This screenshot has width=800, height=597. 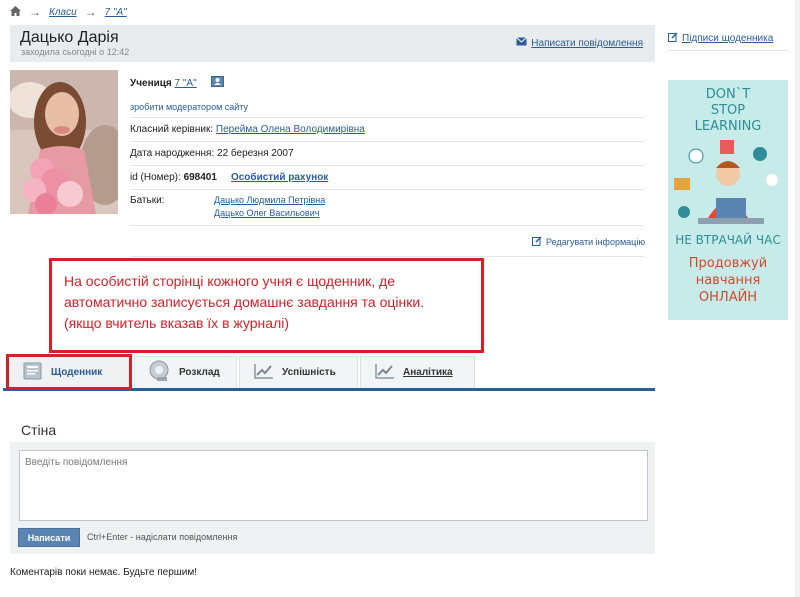 What do you see at coordinates (309, 372) in the screenshot?
I see `tab-progress-label: Успішність` at bounding box center [309, 372].